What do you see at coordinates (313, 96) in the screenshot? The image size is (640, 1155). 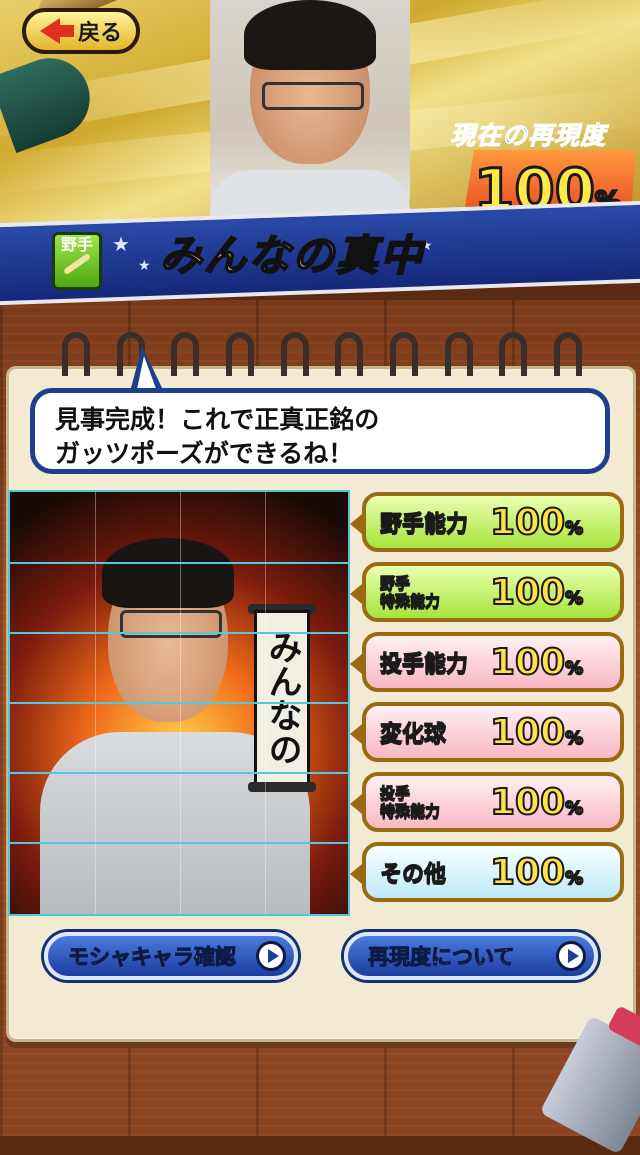 I see `portrait-glasses` at bounding box center [313, 96].